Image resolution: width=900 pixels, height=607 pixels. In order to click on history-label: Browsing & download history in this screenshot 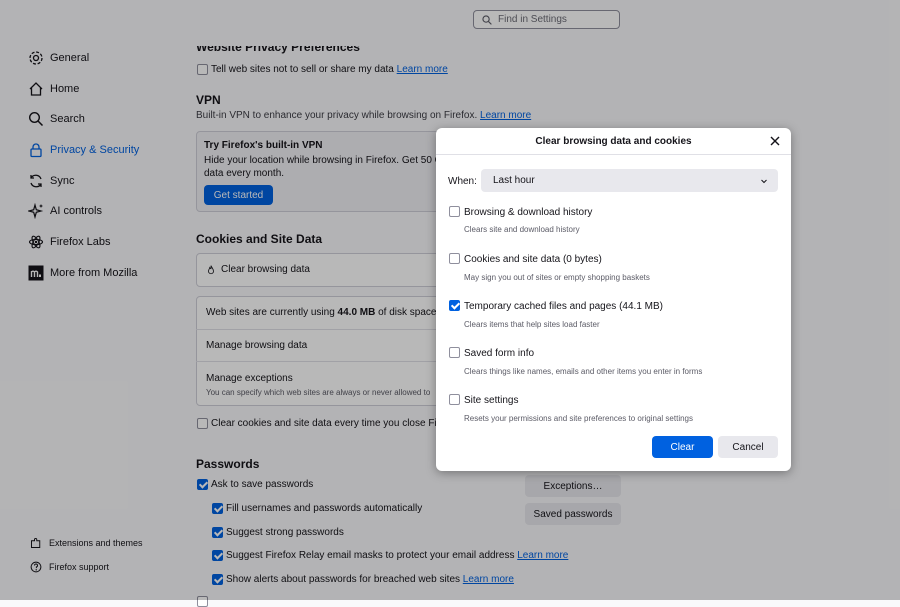, I will do `click(528, 212)`.